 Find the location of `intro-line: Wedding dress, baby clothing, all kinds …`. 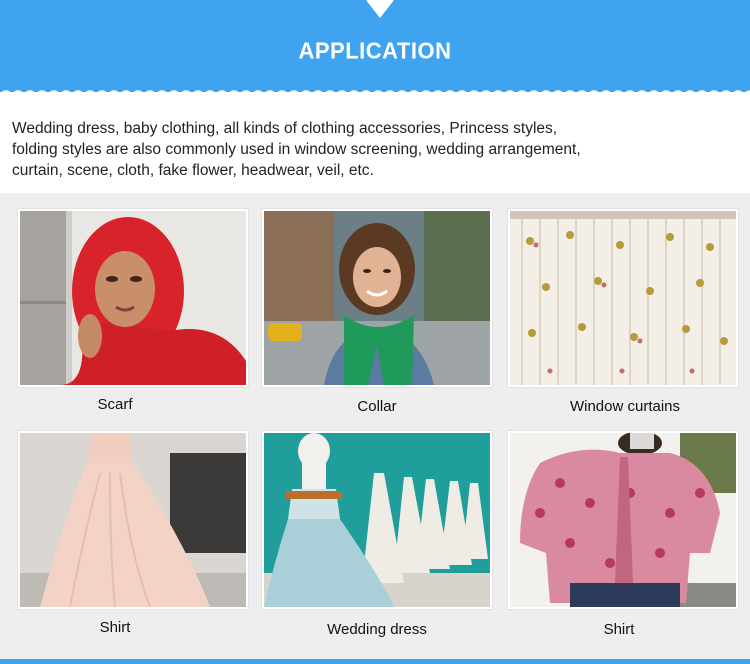

intro-line: Wedding dress, baby clothing, all kinds … is located at coordinates (285, 128).